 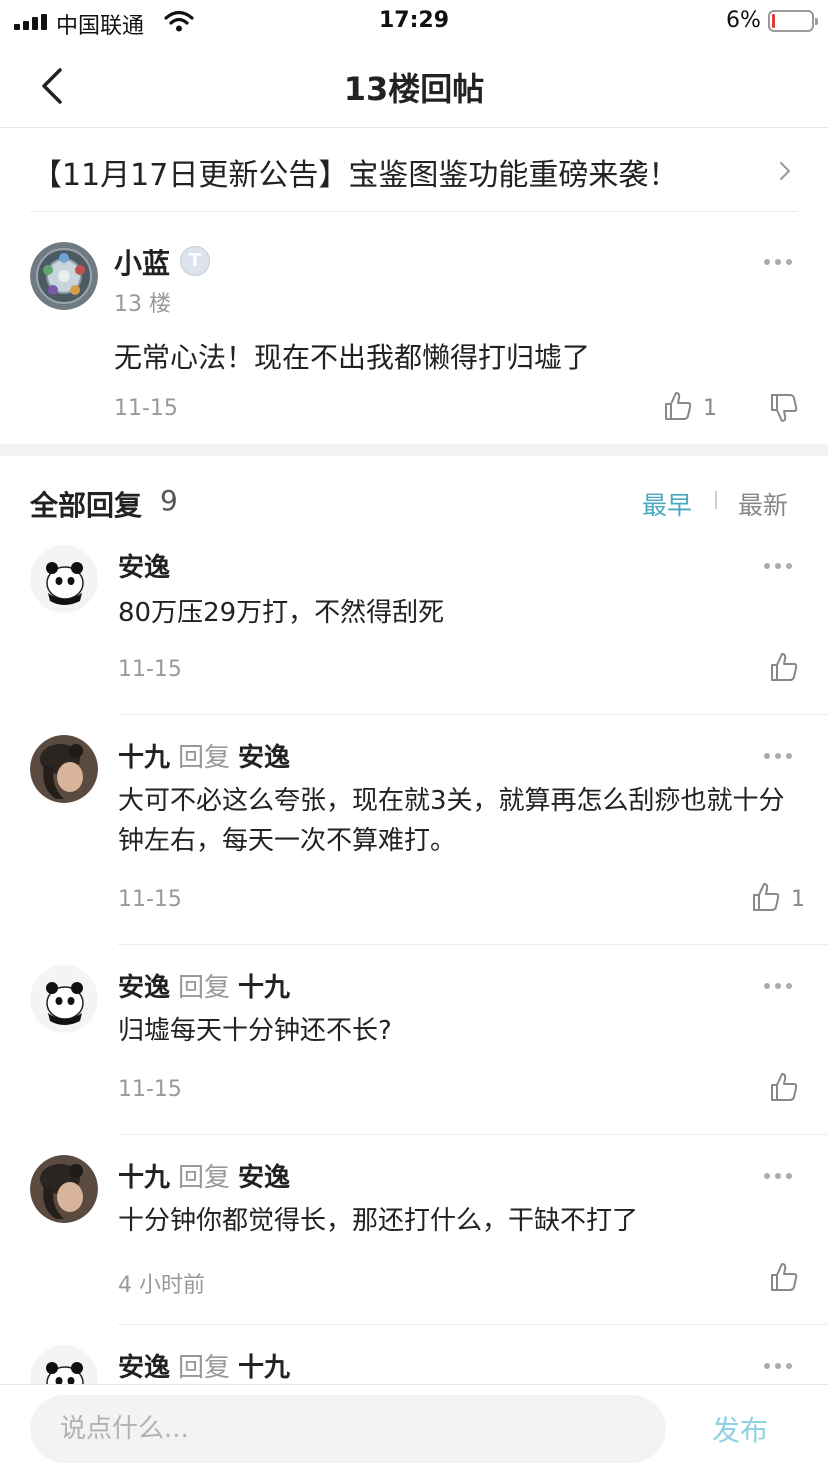 I want to click on announcement-text: 【11月17日更新公告】宝鉴图鉴功能重磅来袭！, so click(x=355, y=175).